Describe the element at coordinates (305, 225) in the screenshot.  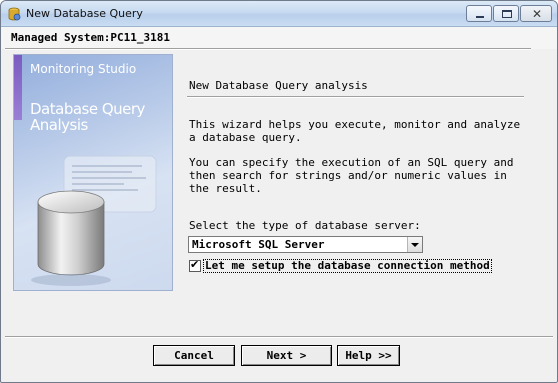
I see `db-server-type-label: Select the type of database server:` at that location.